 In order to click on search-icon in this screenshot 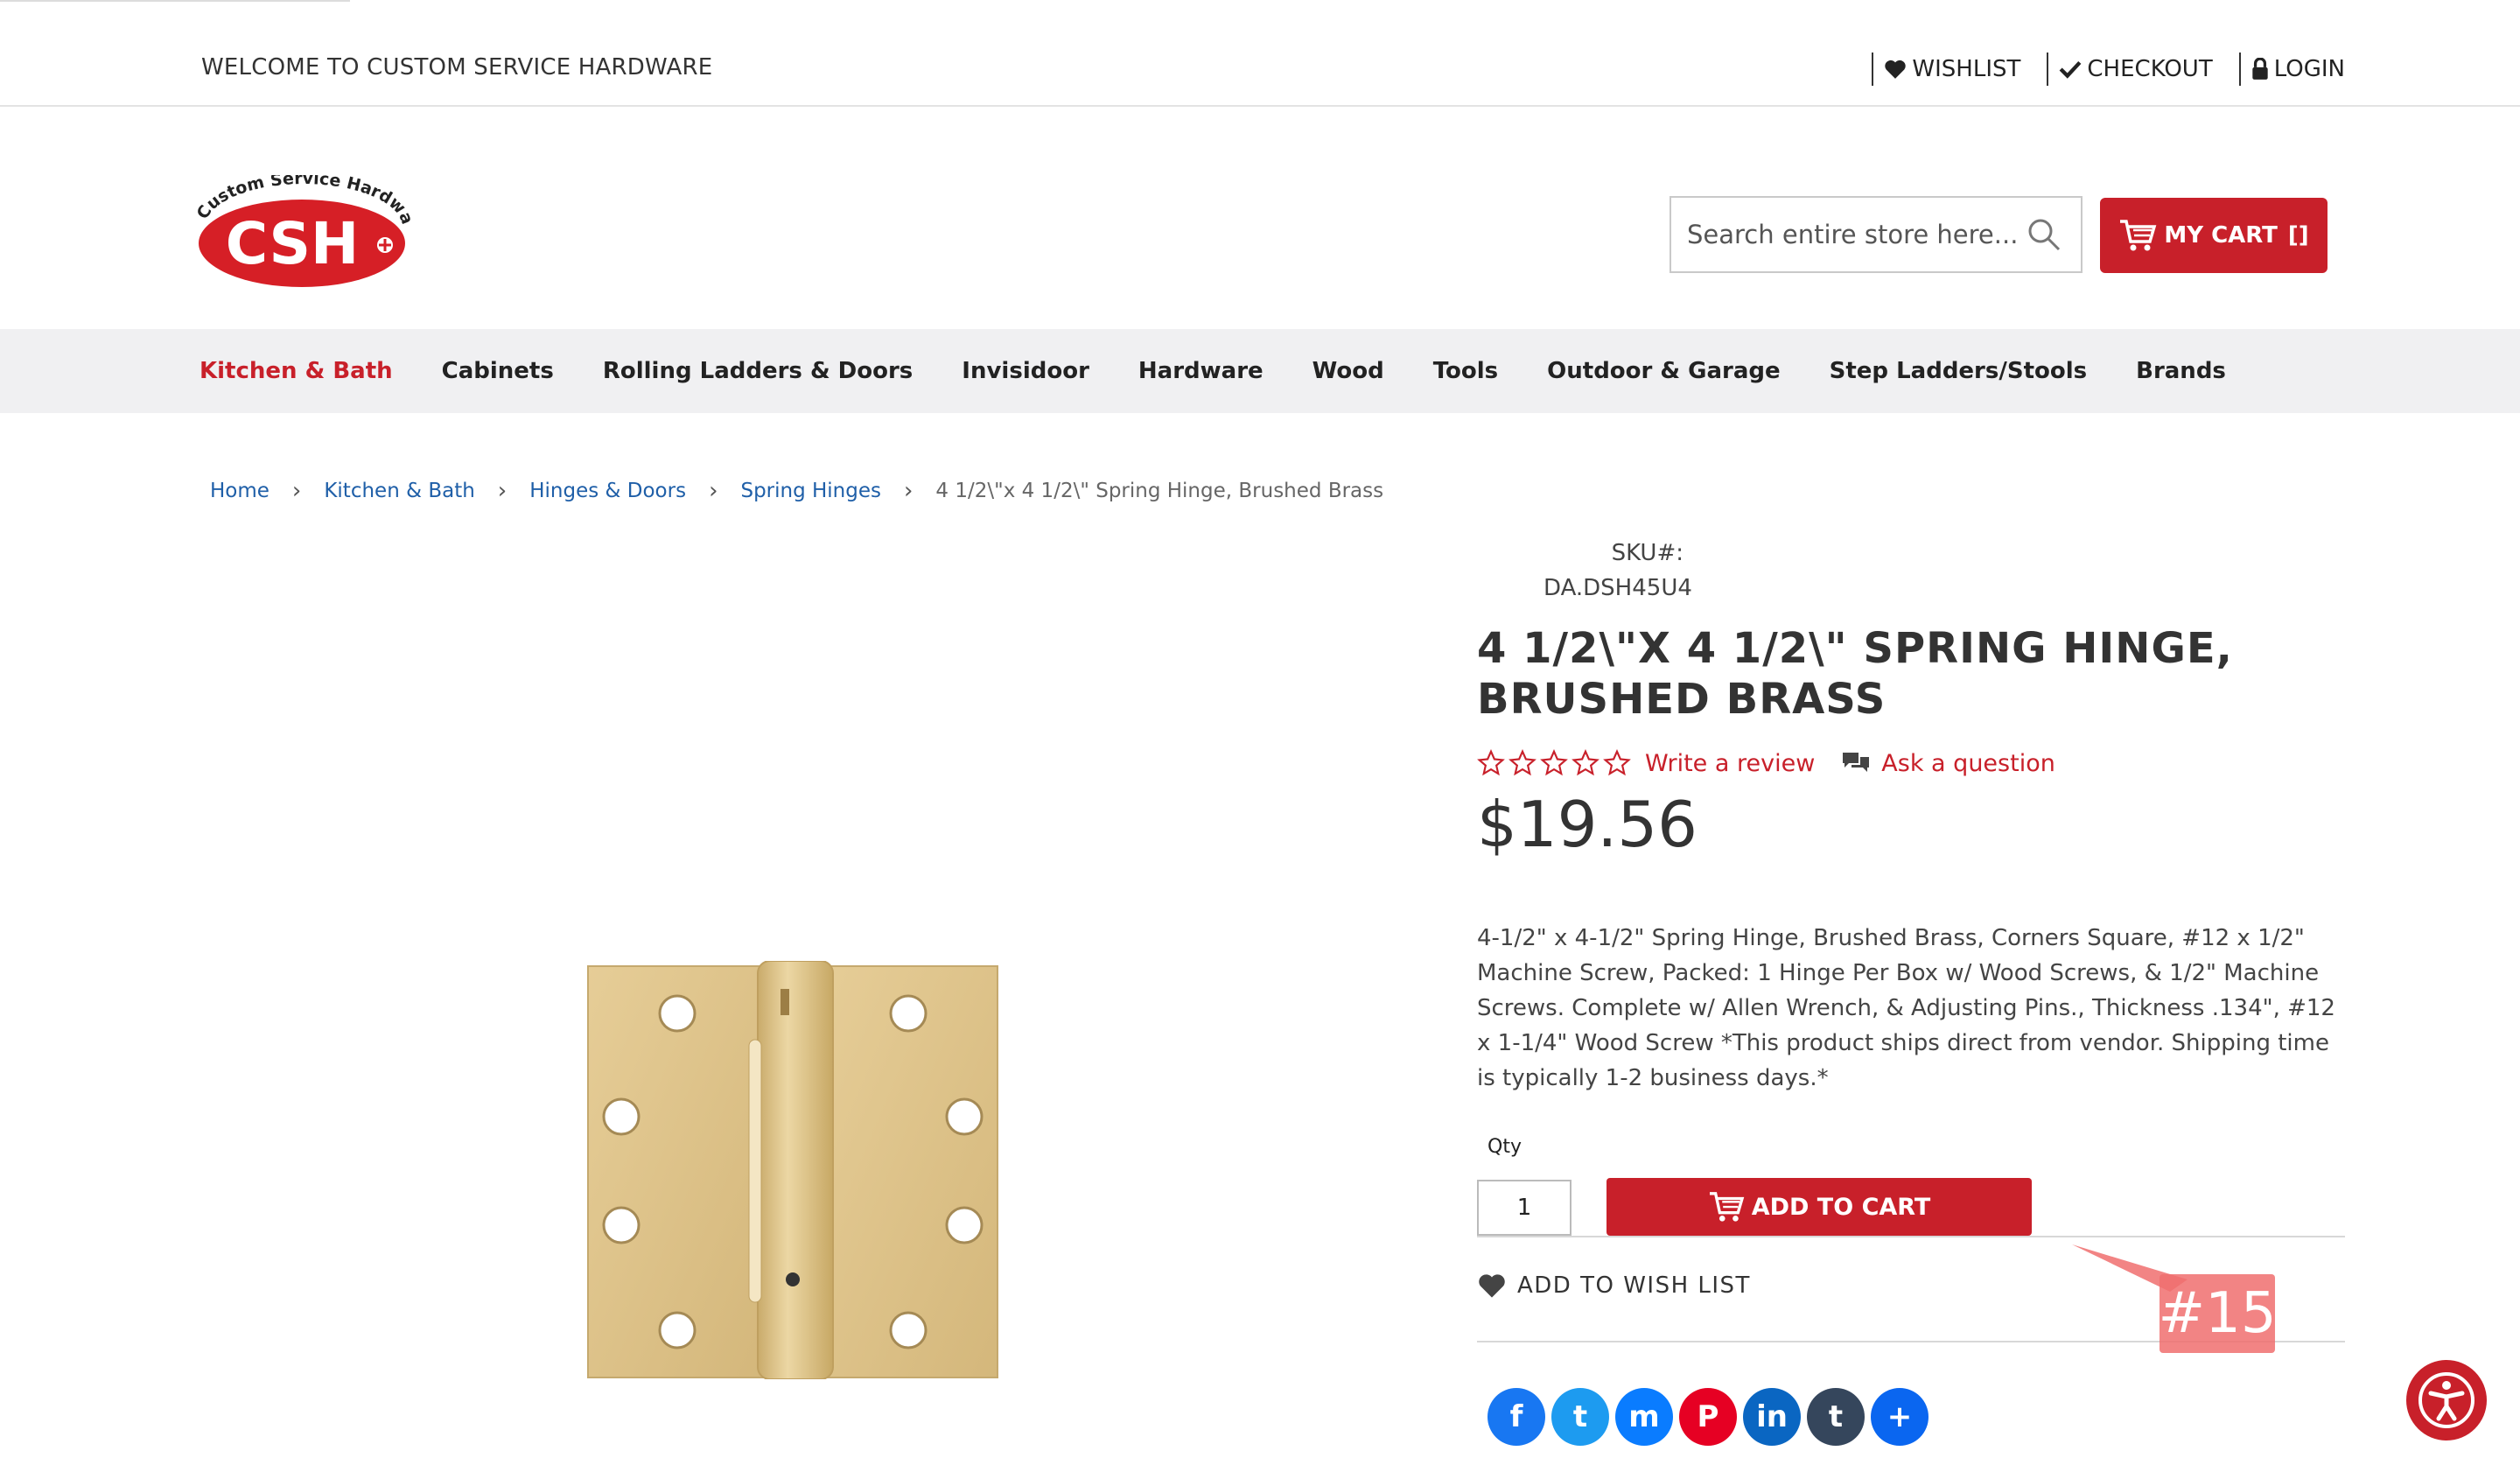, I will do `click(2044, 234)`.